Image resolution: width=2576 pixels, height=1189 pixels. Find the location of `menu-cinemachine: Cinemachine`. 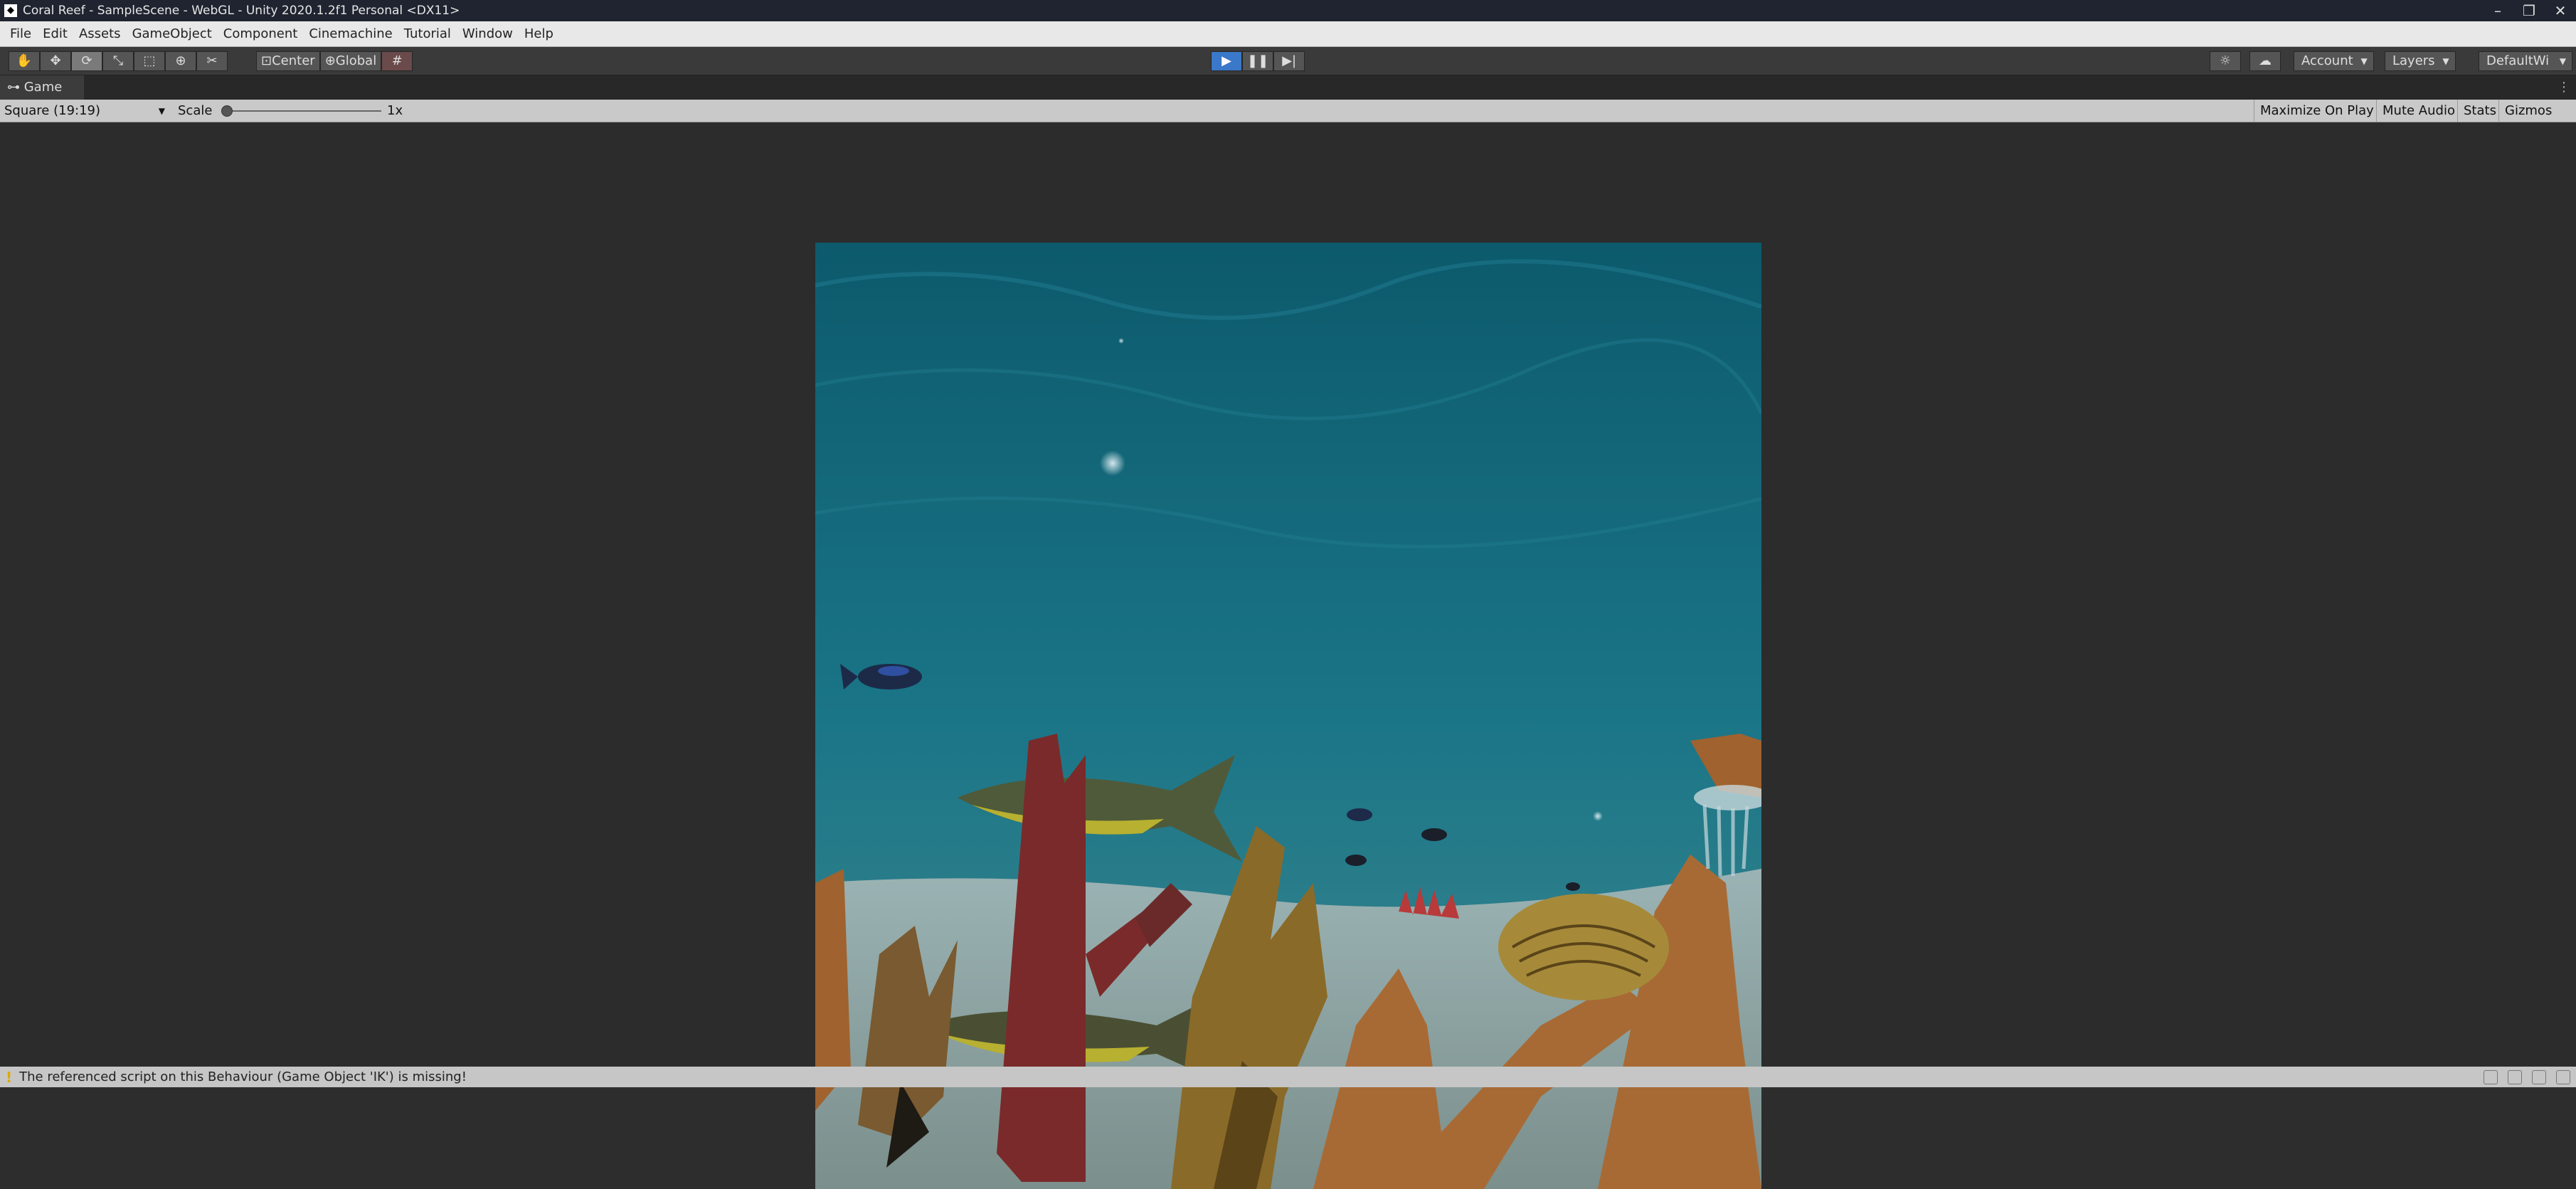

menu-cinemachine: Cinemachine is located at coordinates (350, 33).